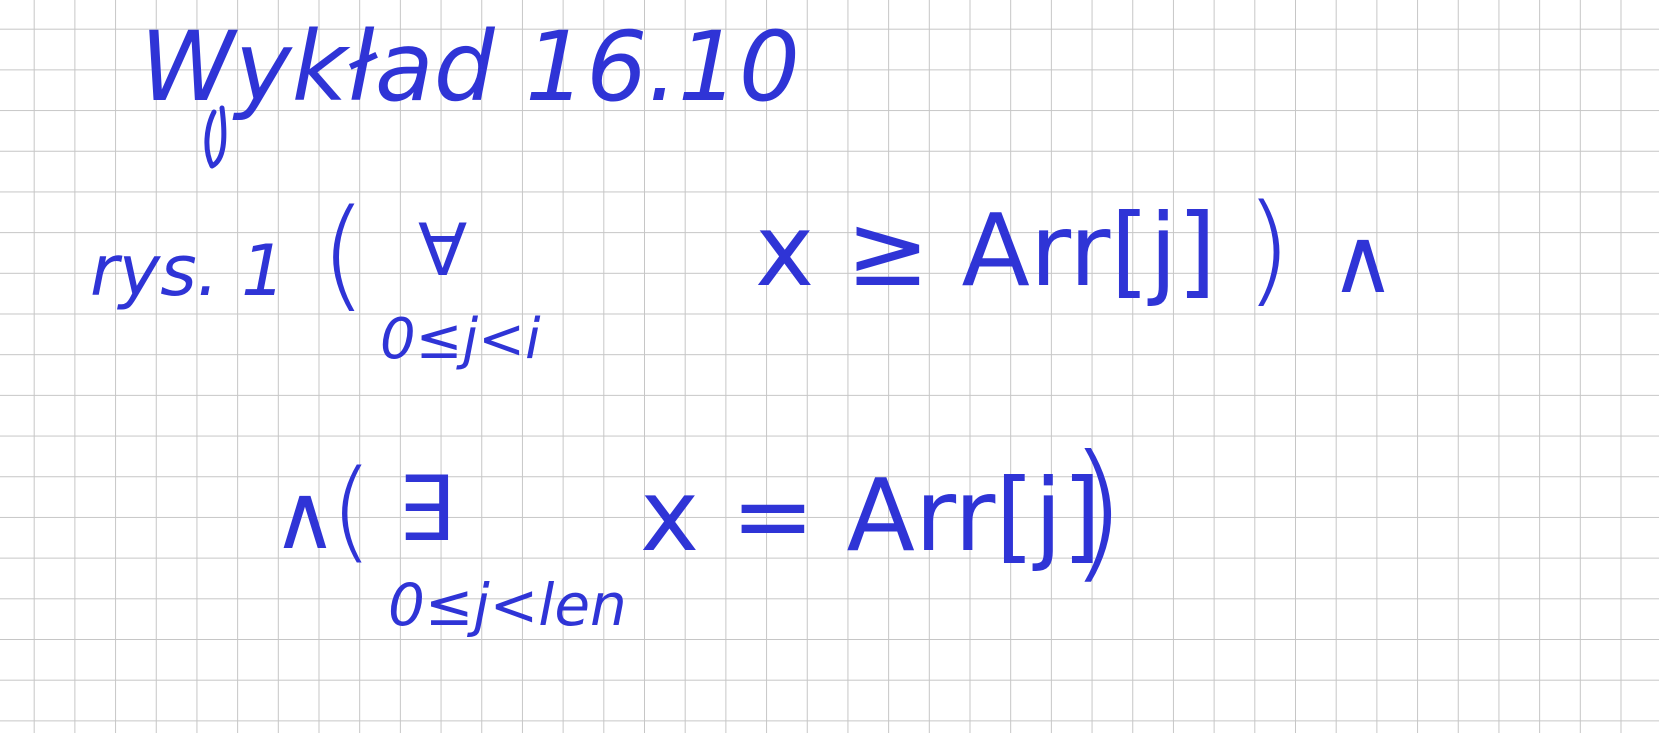  Describe the element at coordinates (425, 509) in the screenshot. I see `line2-exists-symbol: ∃` at that location.